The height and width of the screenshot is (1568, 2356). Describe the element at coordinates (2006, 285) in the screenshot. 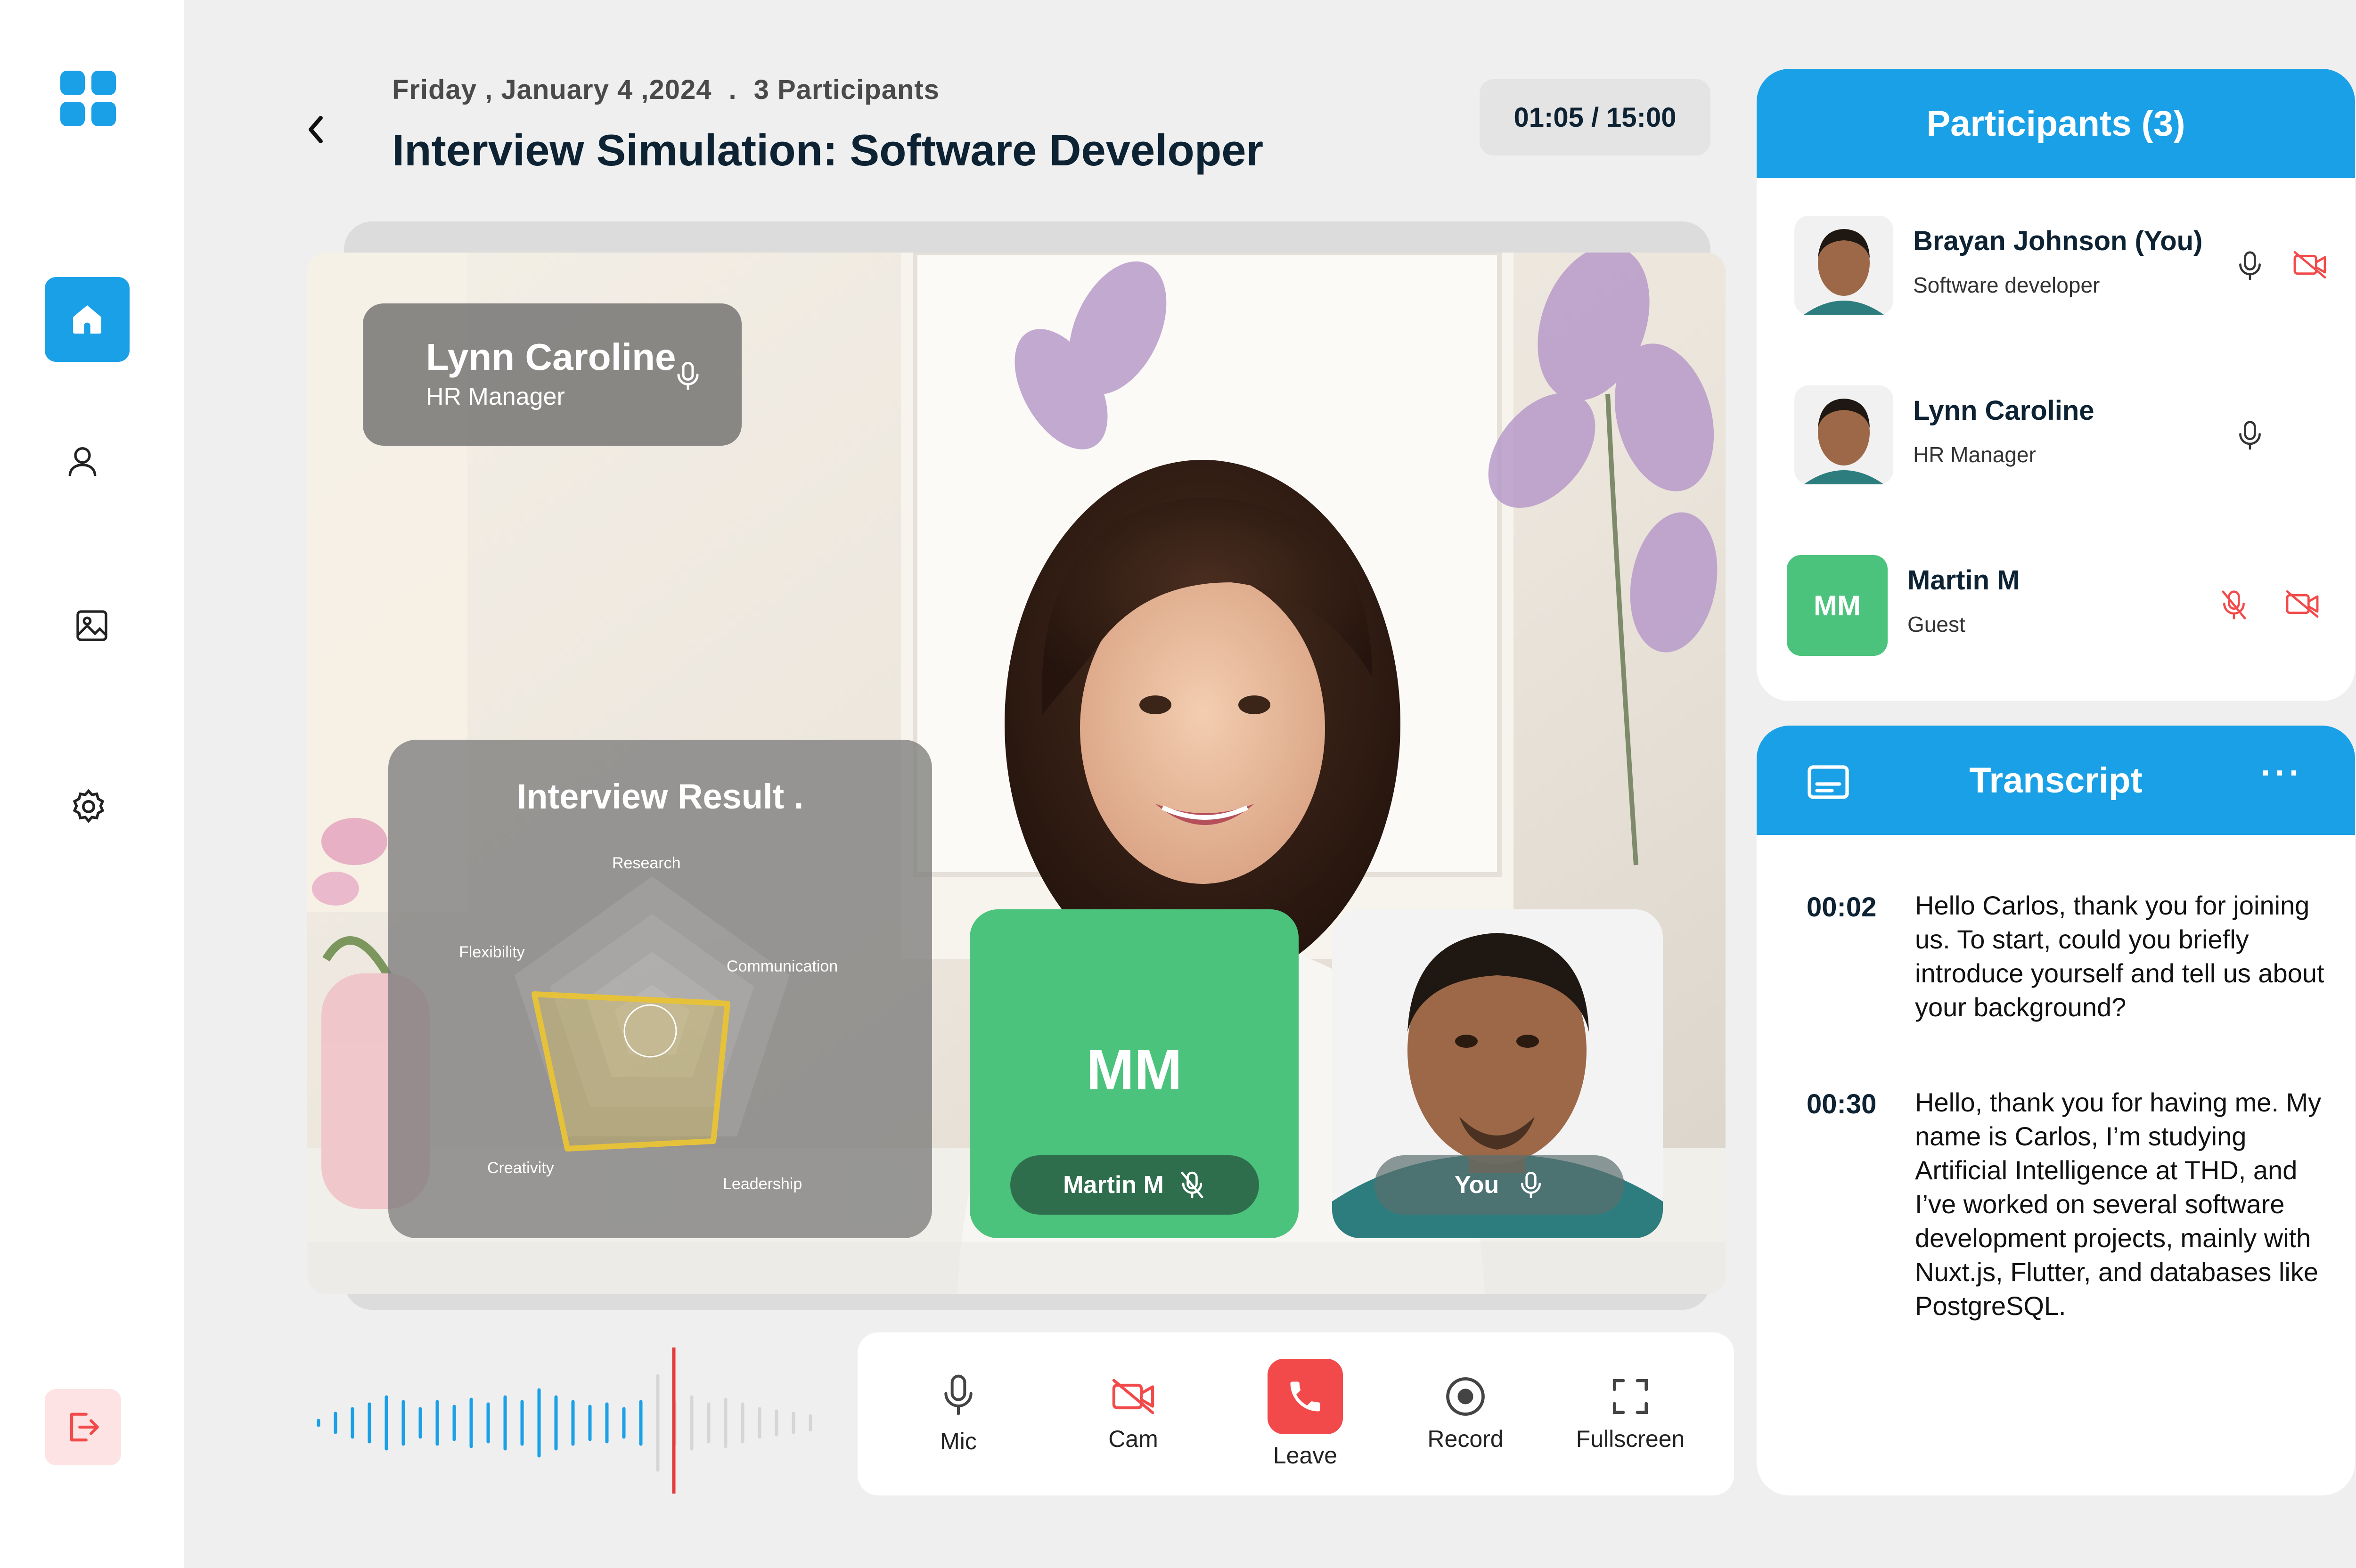

I see `participant-role: Software developer` at that location.